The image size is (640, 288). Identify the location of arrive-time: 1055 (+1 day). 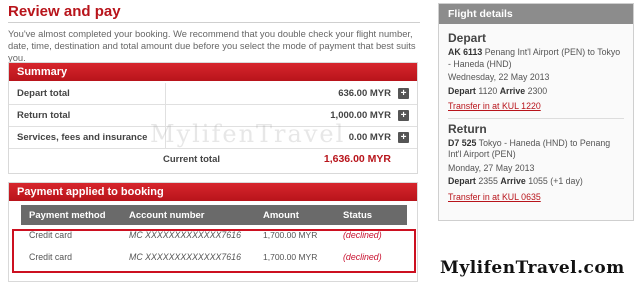
(555, 181).